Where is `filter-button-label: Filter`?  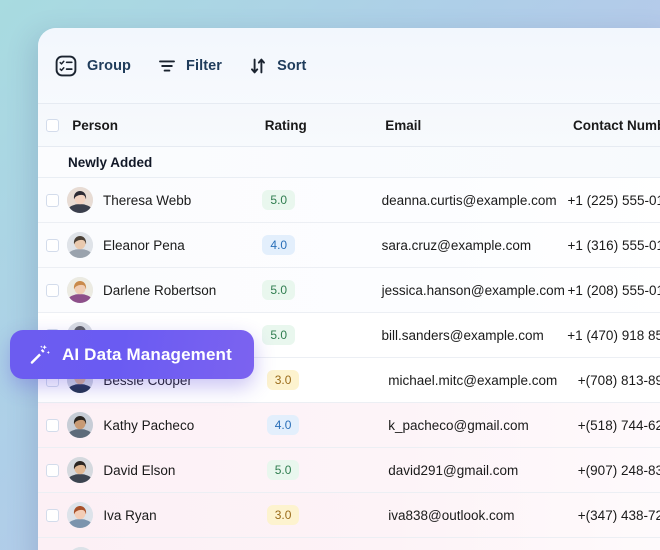 filter-button-label: Filter is located at coordinates (204, 65).